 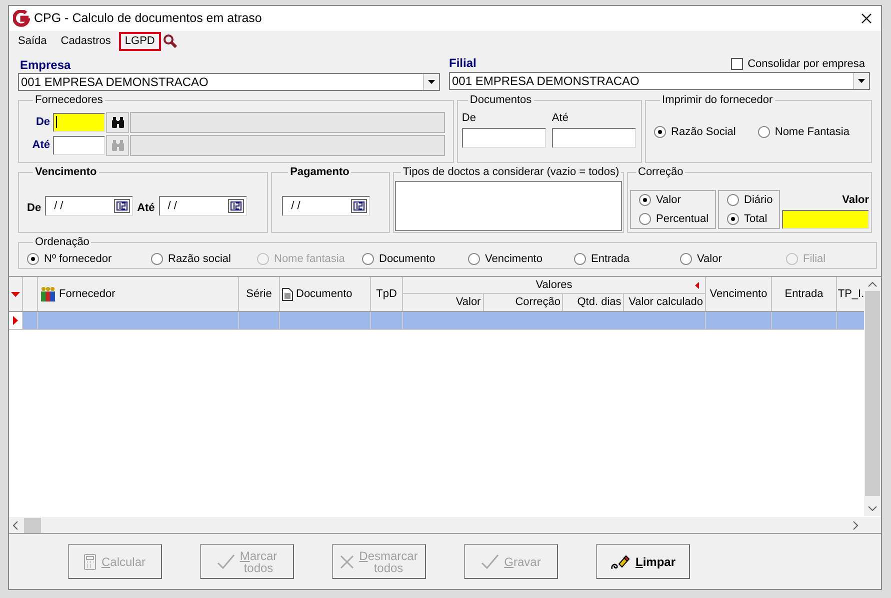 I want to click on column-header: Valores, so click(x=554, y=285).